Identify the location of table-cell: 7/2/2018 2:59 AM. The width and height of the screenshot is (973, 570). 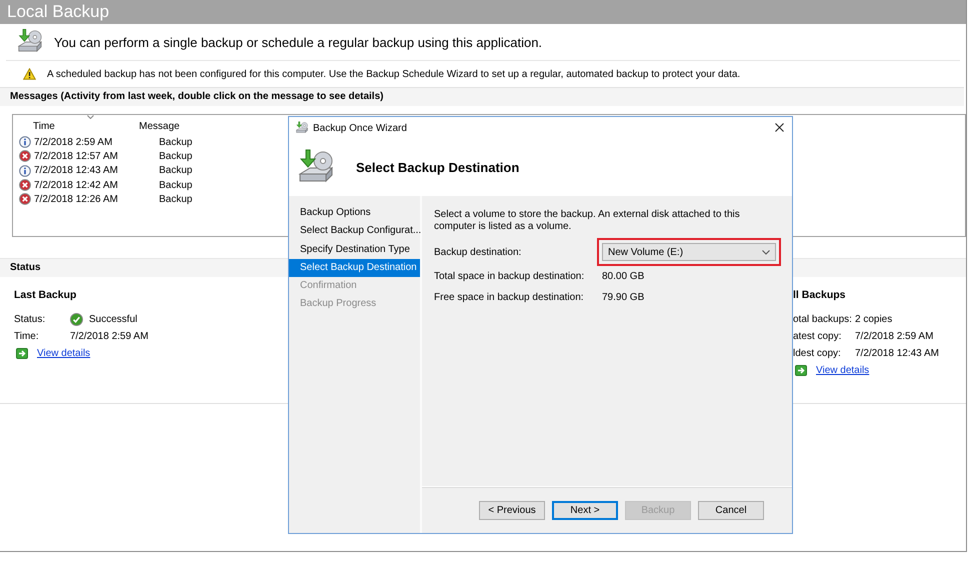
(73, 142).